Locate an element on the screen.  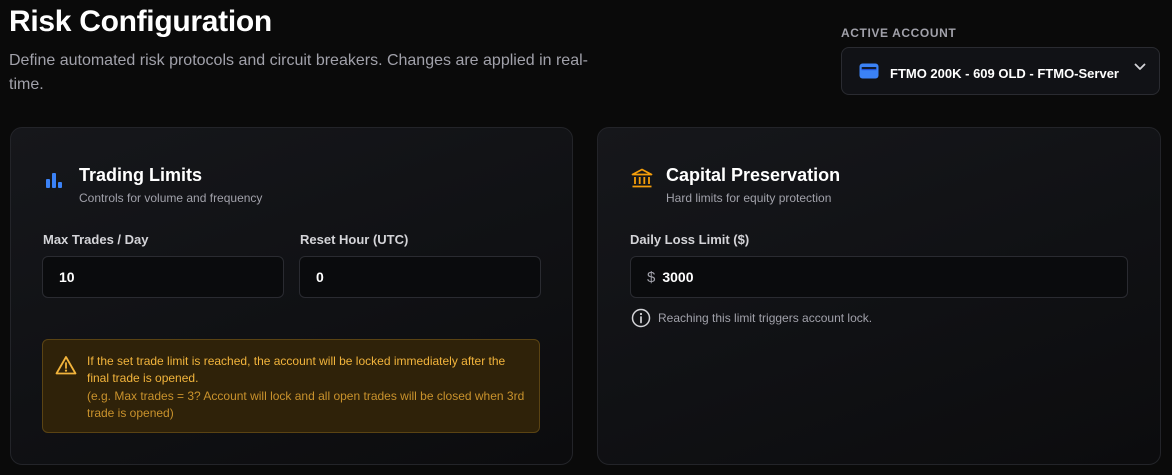
capital-preservation-title: Capital Preservation is located at coordinates (753, 175).